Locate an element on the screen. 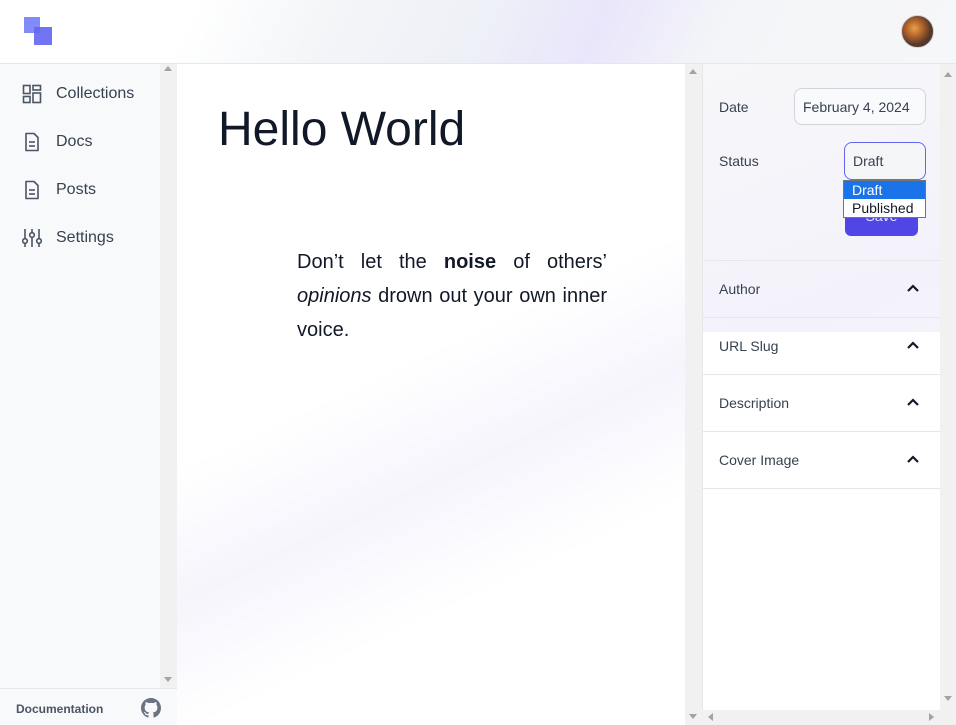 This screenshot has height=725, width=956. top-header is located at coordinates (478, 32).